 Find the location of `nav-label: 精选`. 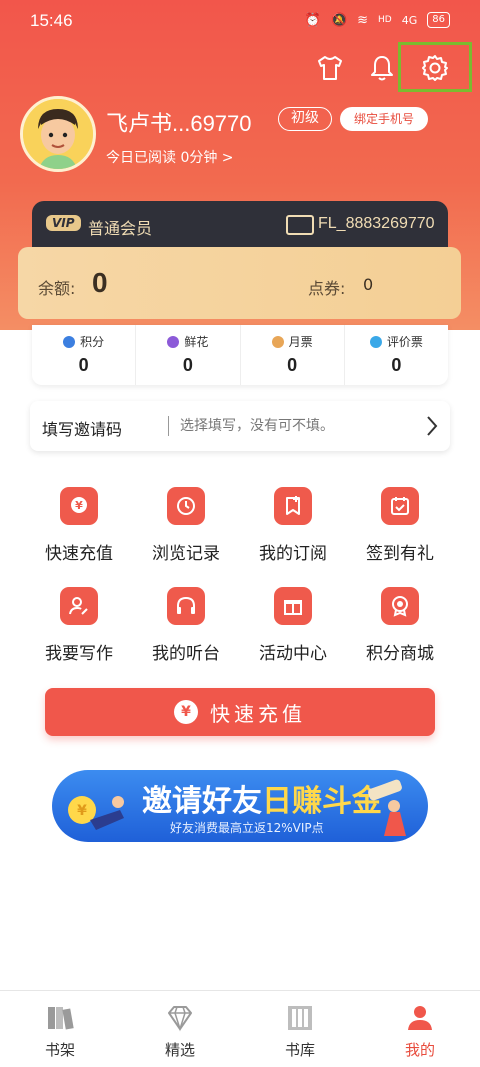

nav-label: 精选 is located at coordinates (179, 1050).